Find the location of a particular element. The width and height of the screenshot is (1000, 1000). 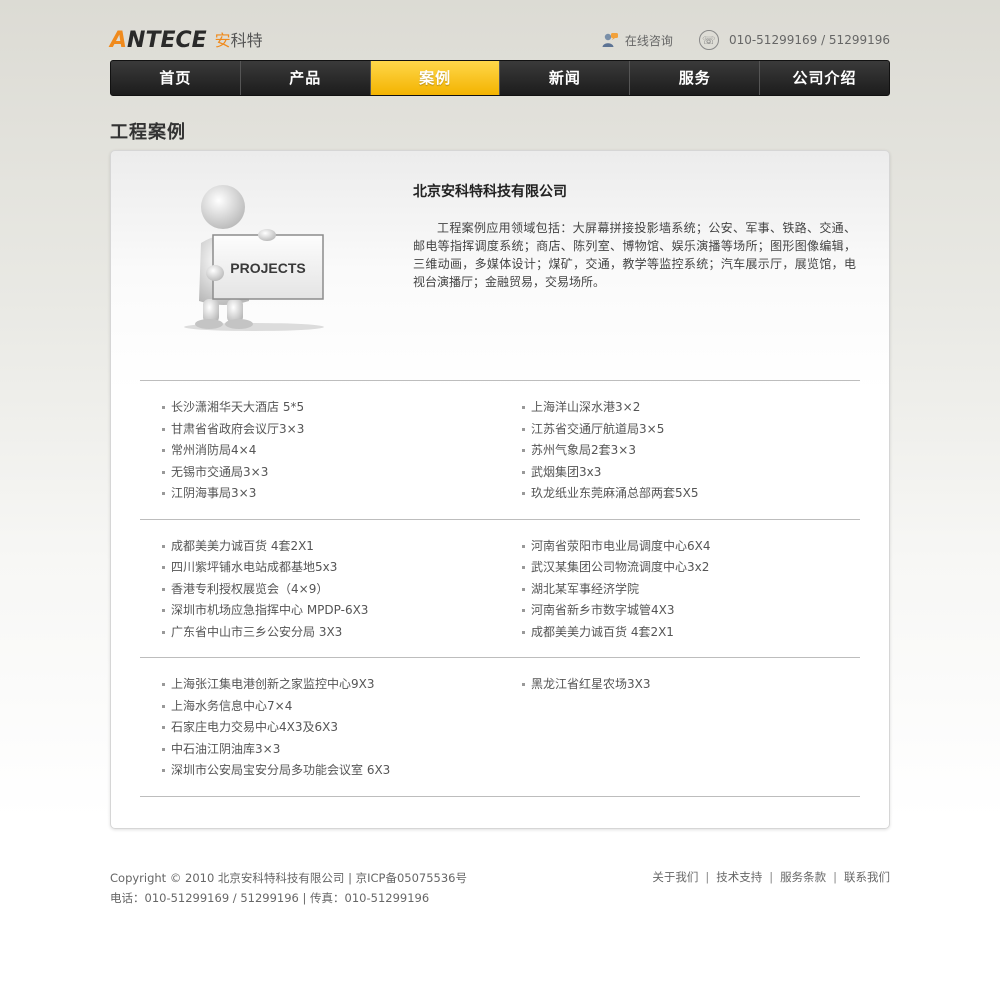

project-item: 长沙潇湘华天大酒店 5*5 is located at coordinates (331, 408).